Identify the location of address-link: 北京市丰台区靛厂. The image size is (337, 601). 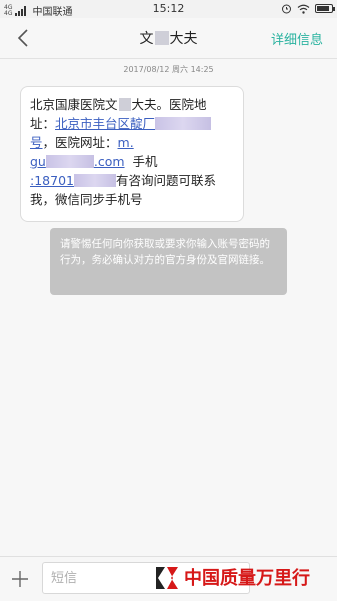
(105, 123).